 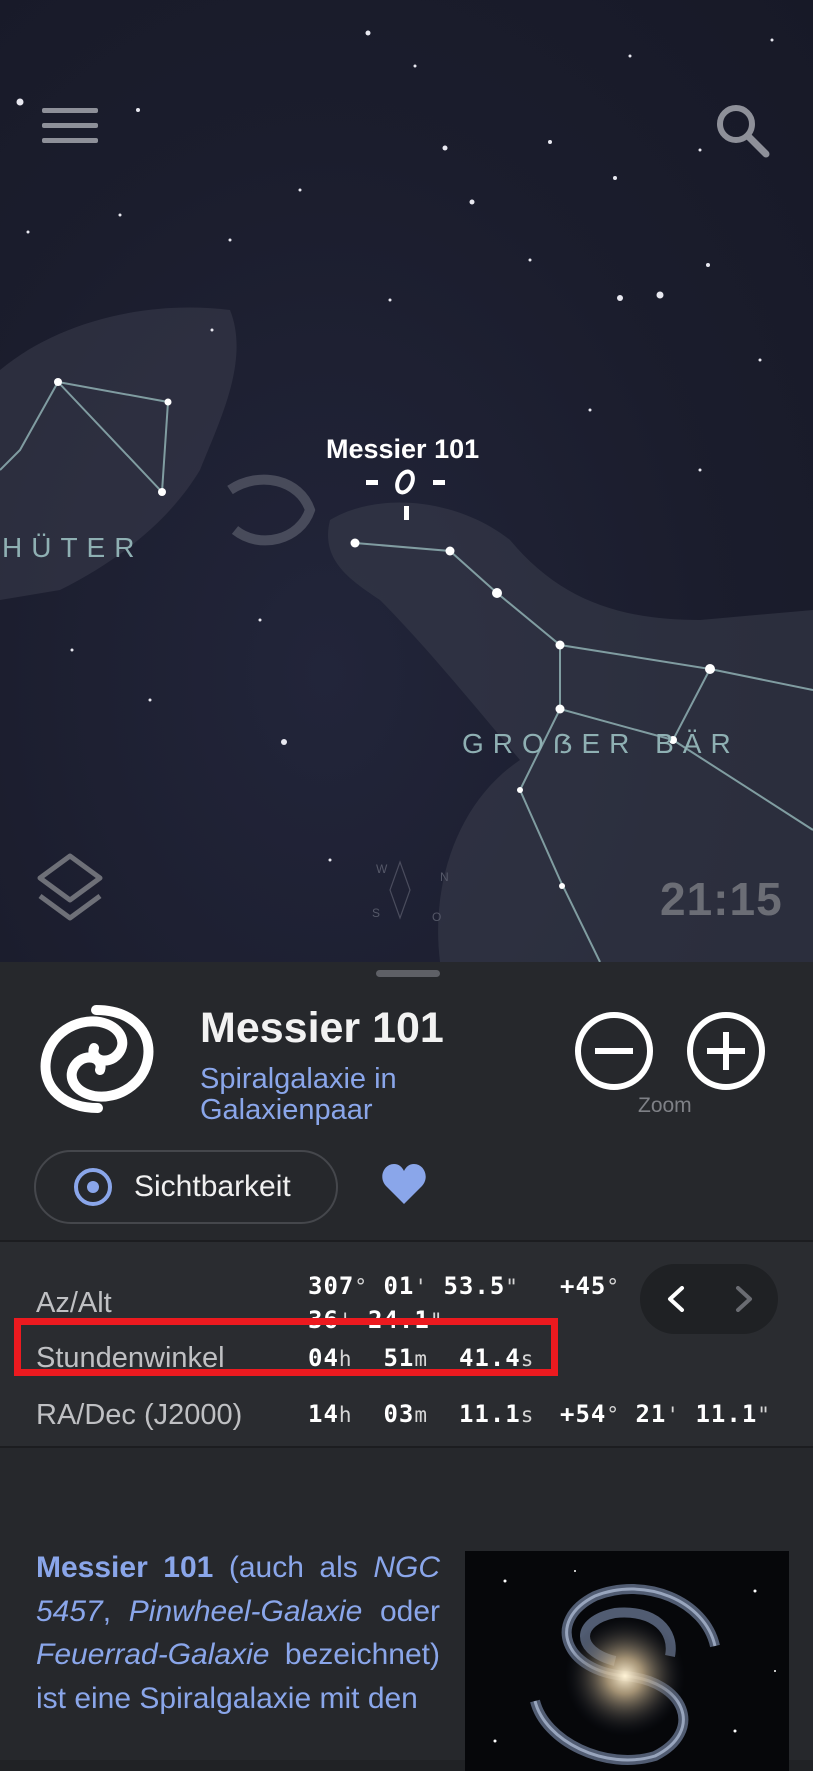 What do you see at coordinates (70, 130) in the screenshot?
I see `menu-button` at bounding box center [70, 130].